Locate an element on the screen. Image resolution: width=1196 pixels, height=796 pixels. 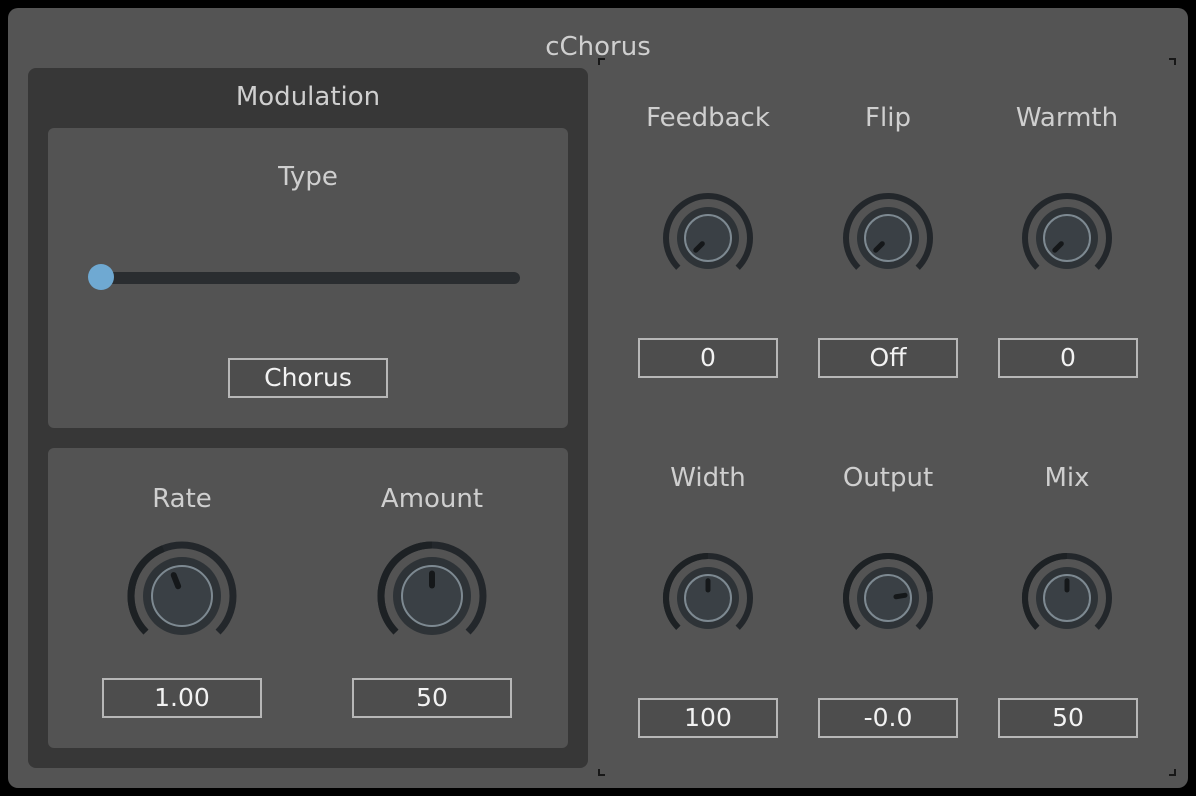
width-value-box: 100 is located at coordinates (708, 718).